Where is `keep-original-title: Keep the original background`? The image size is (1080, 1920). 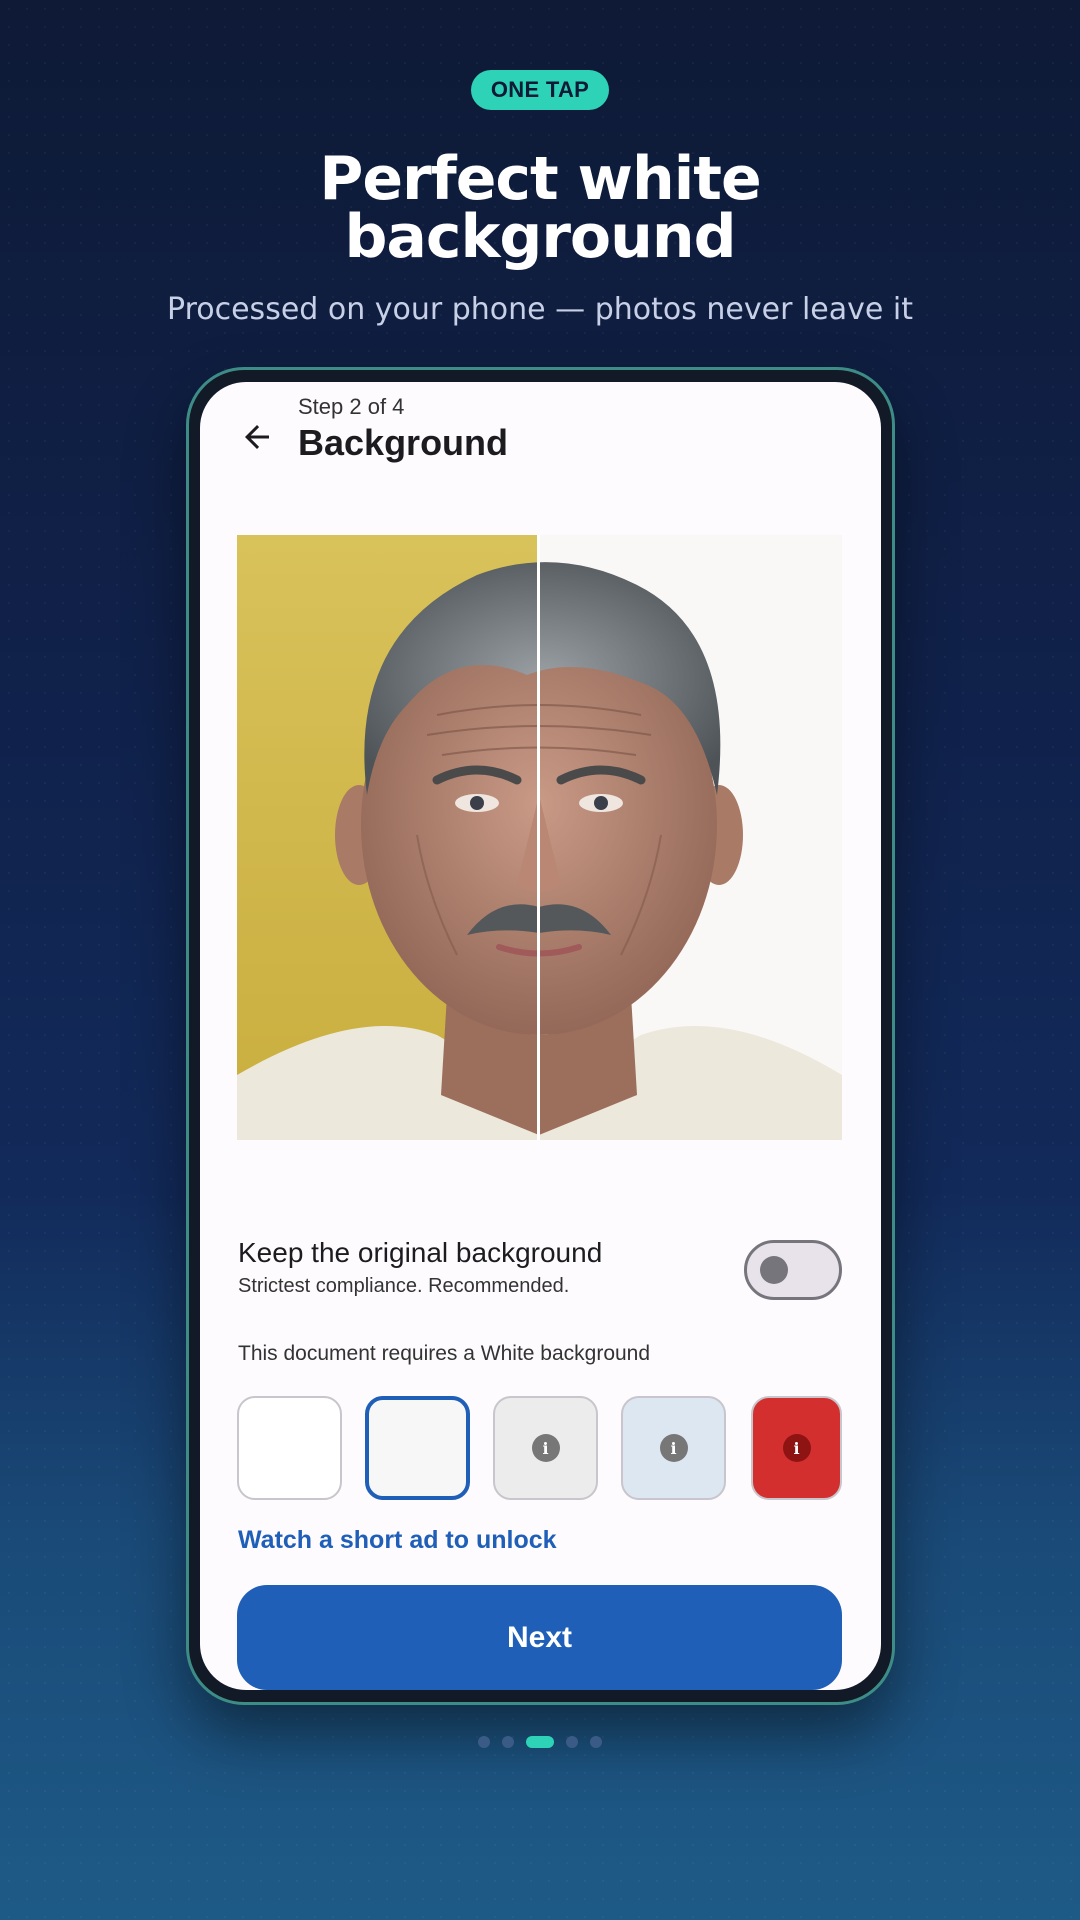 keep-original-title: Keep the original background is located at coordinates (420, 1252).